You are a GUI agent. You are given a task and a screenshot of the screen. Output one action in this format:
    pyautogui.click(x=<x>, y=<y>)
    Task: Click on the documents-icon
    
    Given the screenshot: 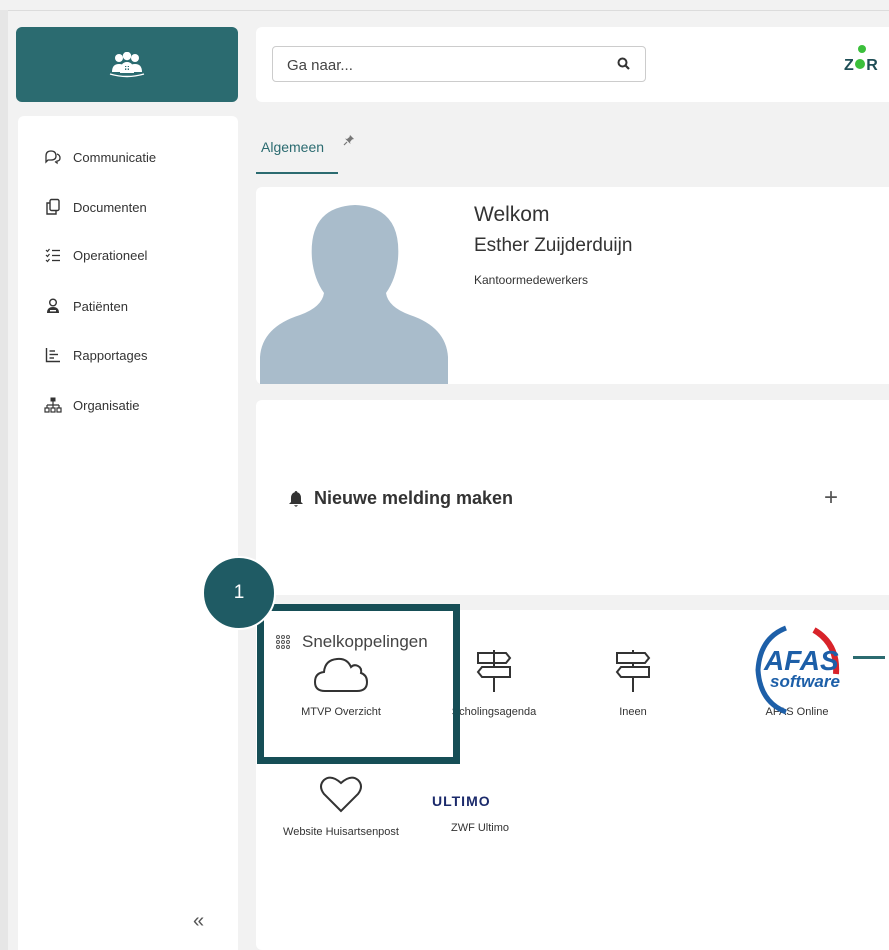 What is the action you would take?
    pyautogui.click(x=53, y=207)
    